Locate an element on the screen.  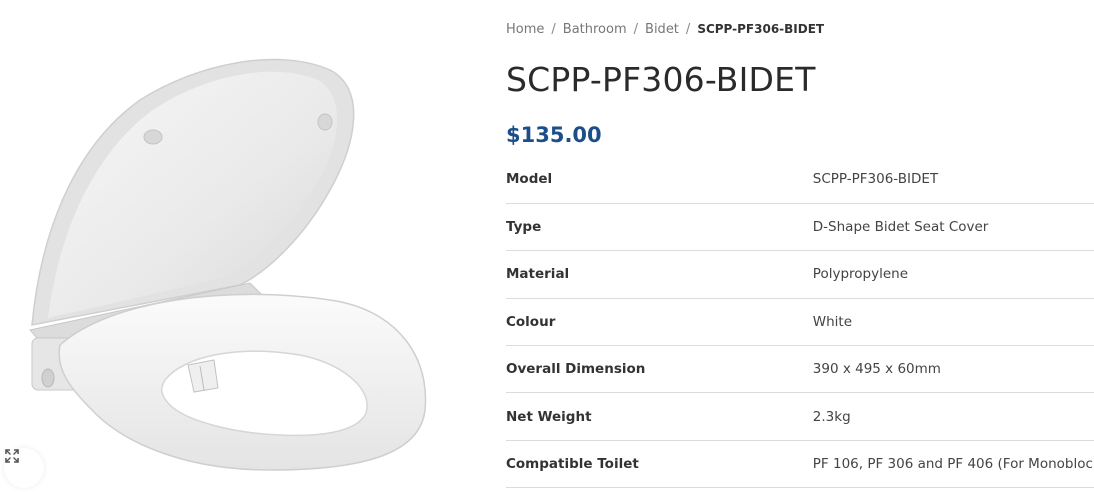
spec-value: 390 x 495 x 60mm is located at coordinates (876, 369).